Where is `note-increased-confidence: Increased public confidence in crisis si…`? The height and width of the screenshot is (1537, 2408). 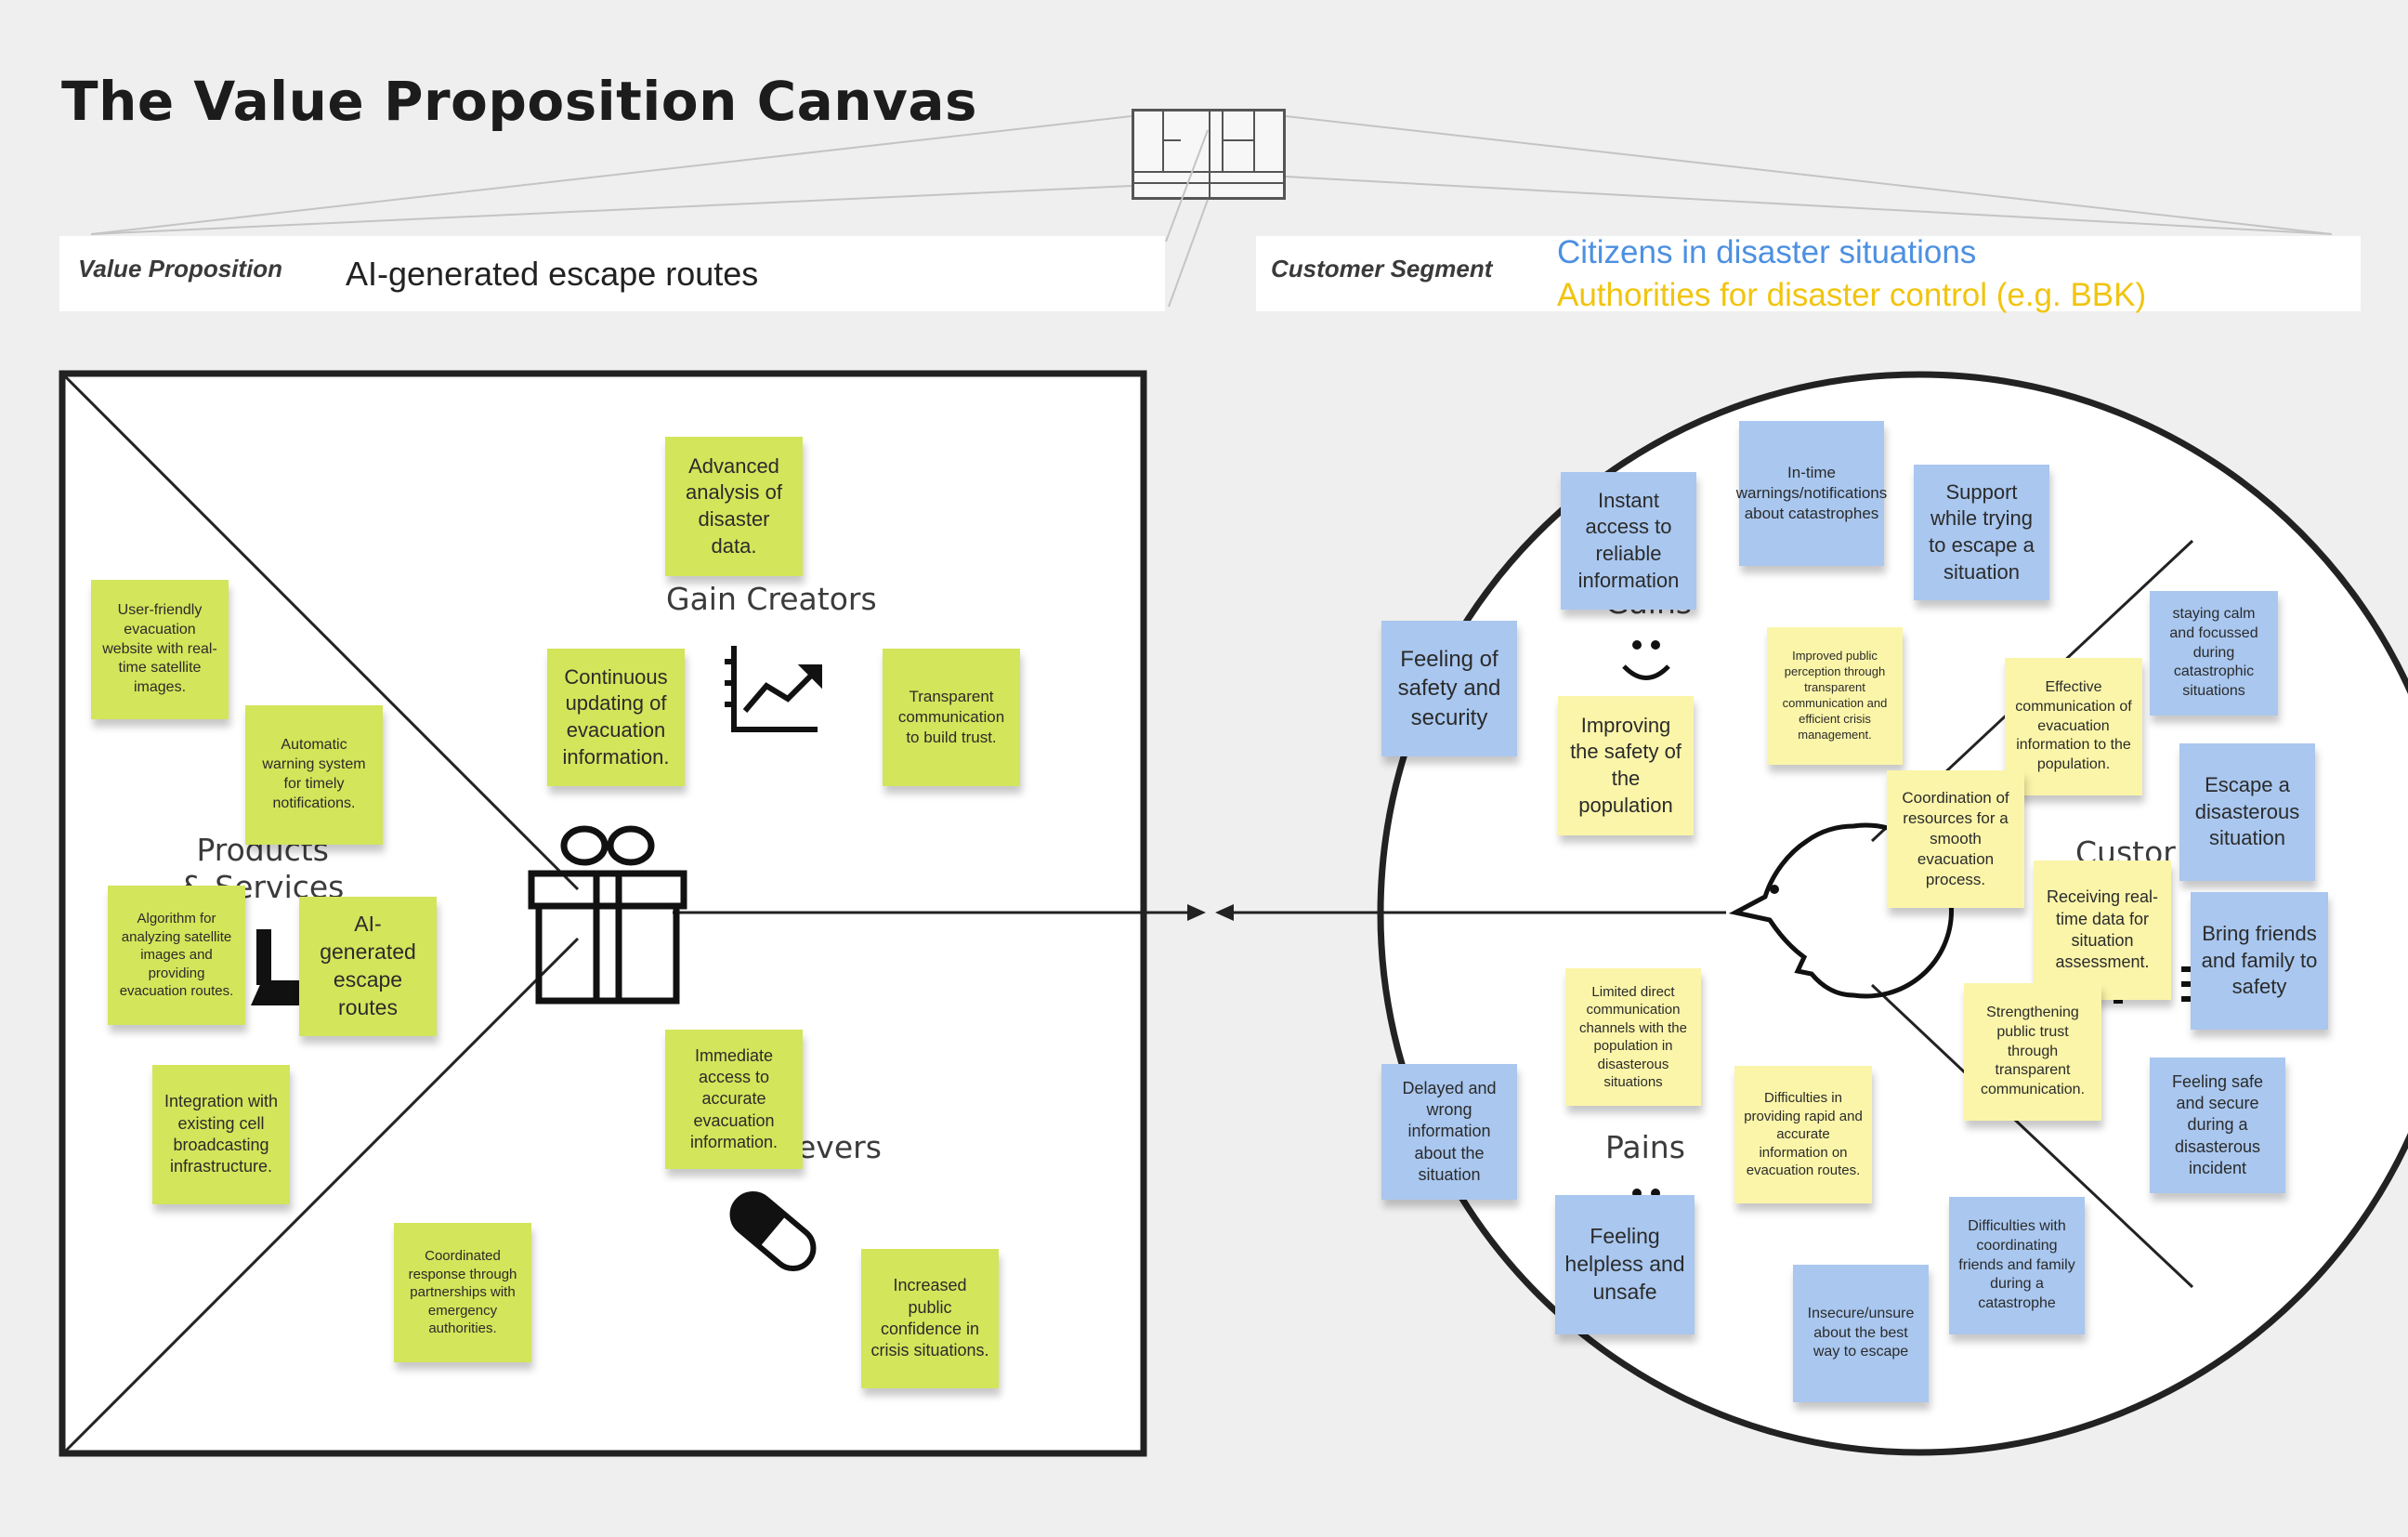
note-increased-confidence: Increased public confidence in crisis si… is located at coordinates (930, 1318).